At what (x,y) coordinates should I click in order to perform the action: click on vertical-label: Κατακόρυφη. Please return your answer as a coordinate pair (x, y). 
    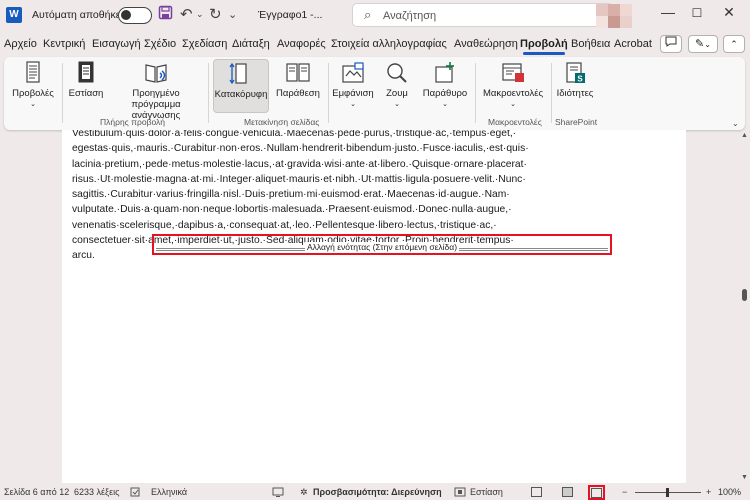
    Looking at the image, I should click on (241, 94).